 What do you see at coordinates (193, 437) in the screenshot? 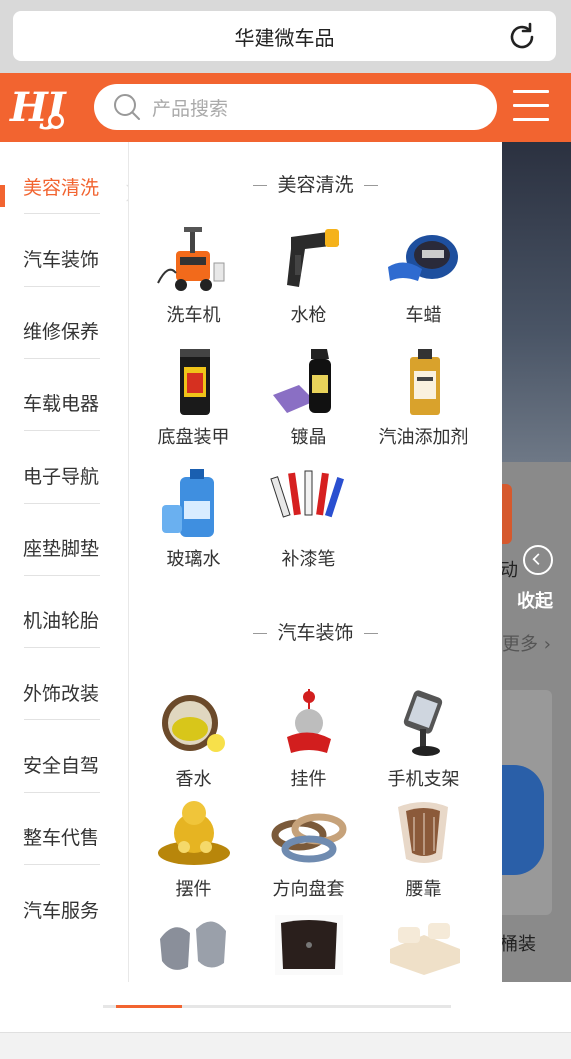
I see `product-label: 底盘装甲` at bounding box center [193, 437].